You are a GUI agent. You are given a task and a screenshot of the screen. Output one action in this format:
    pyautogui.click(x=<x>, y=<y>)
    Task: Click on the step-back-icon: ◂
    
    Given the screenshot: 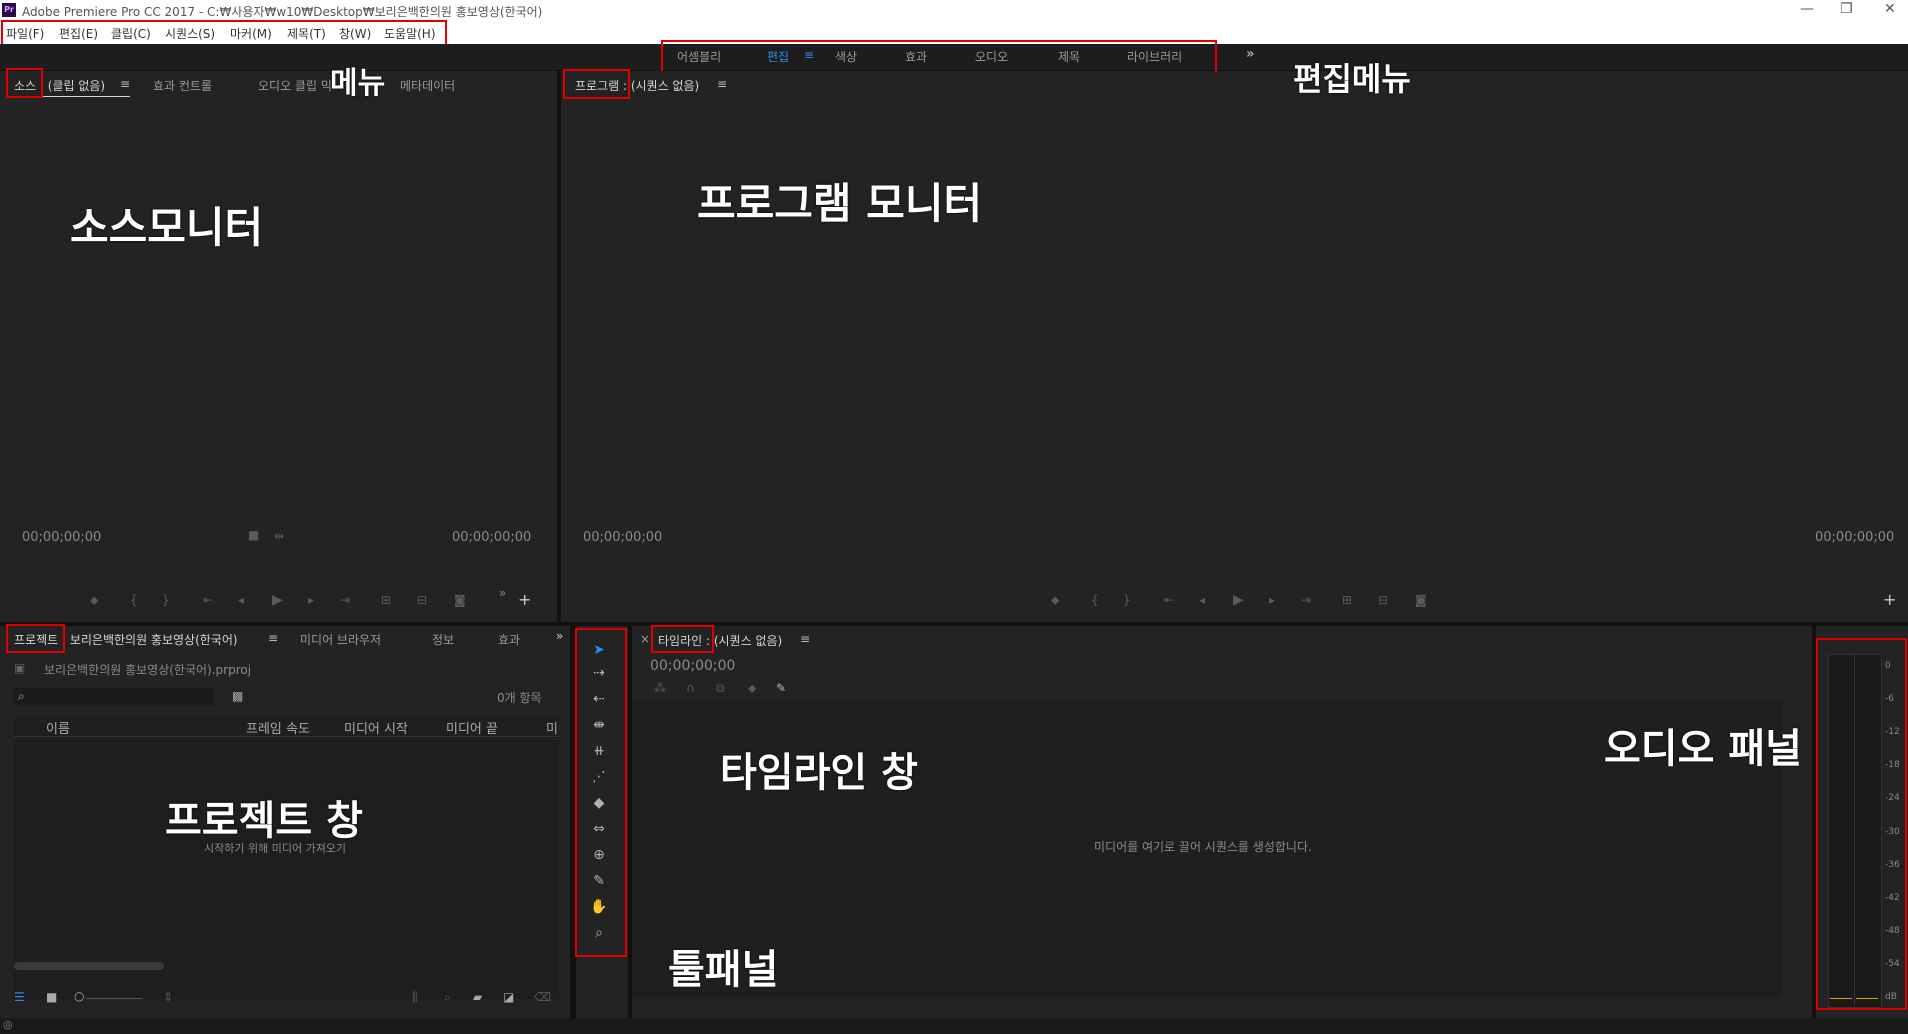 What is the action you would take?
    pyautogui.click(x=241, y=600)
    